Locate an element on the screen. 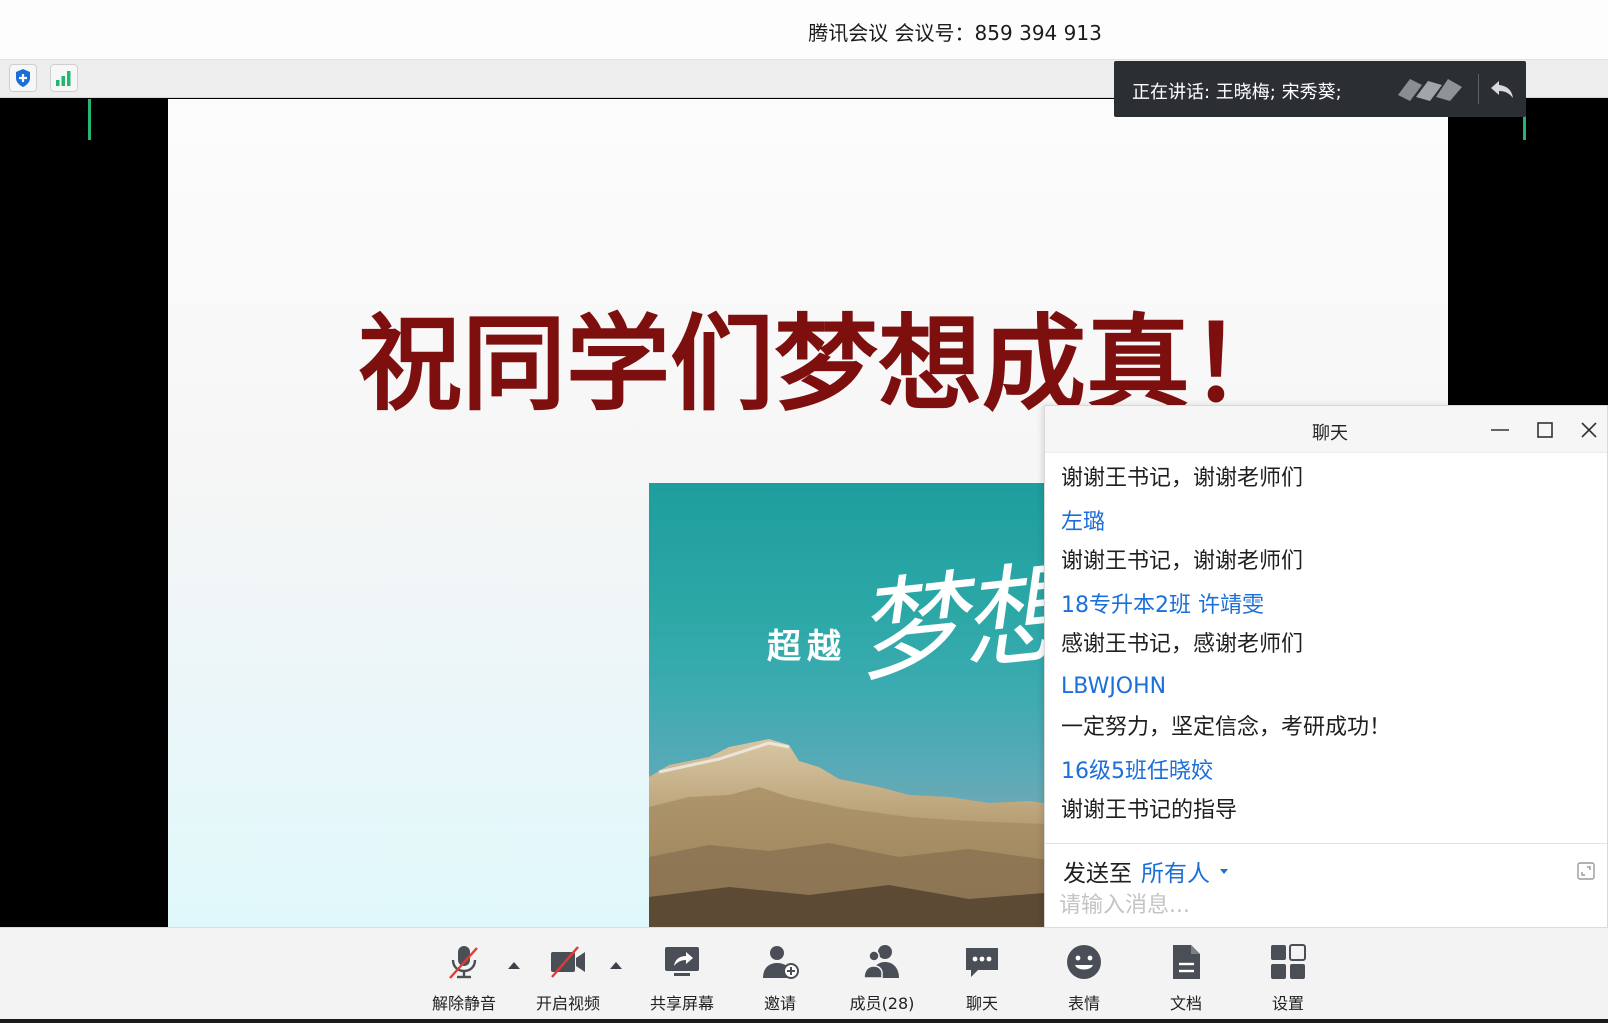 The image size is (1608, 1023). start-video-button: 开启视频 is located at coordinates (568, 974).